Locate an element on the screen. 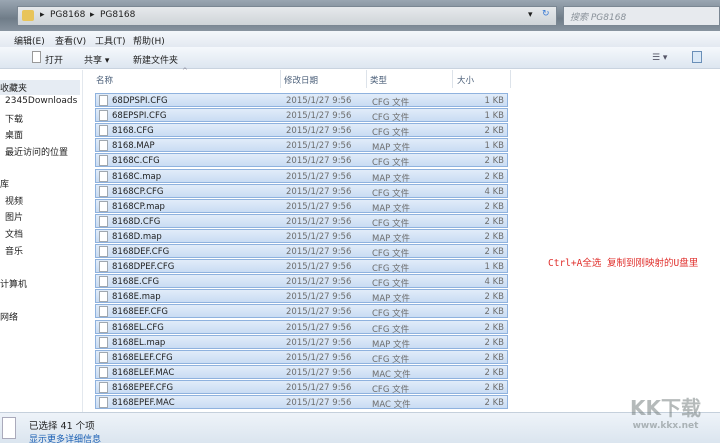  file-row: 8168EPEF.MAC 2015/1/27 9:56 MAC 文件 2 KB is located at coordinates (301, 402).